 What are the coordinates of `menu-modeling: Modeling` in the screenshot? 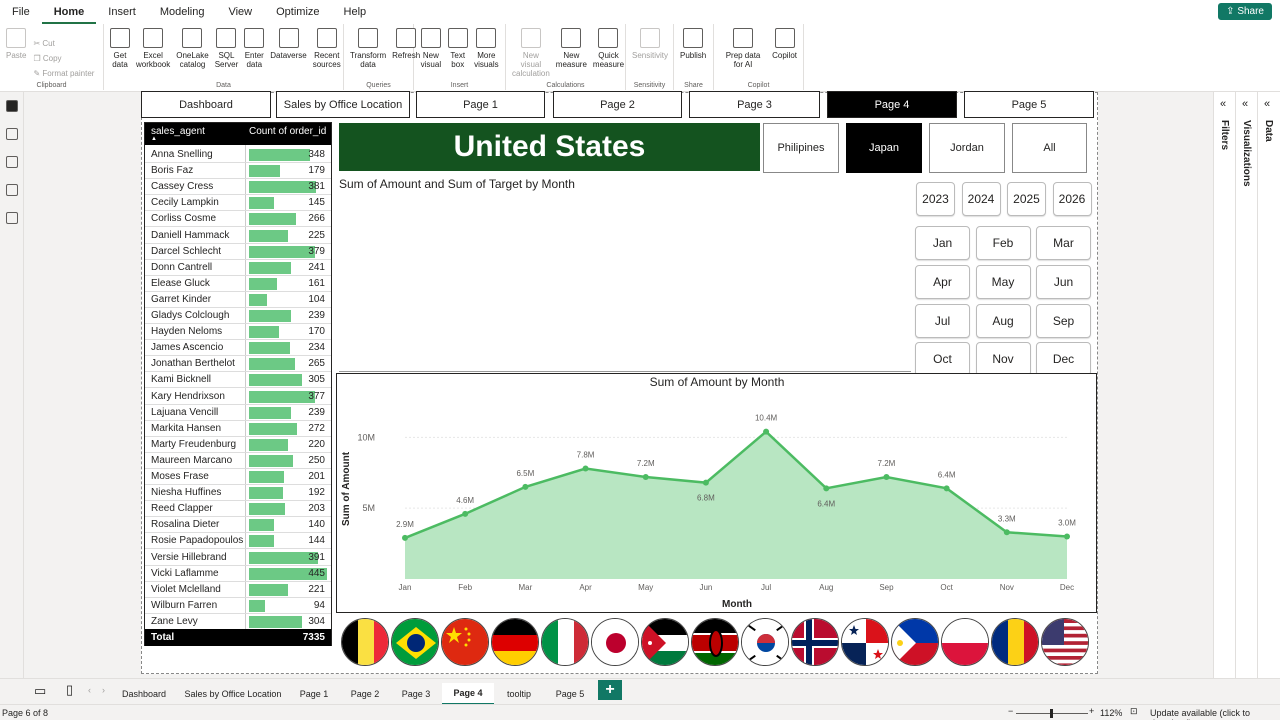 It's located at (182, 12).